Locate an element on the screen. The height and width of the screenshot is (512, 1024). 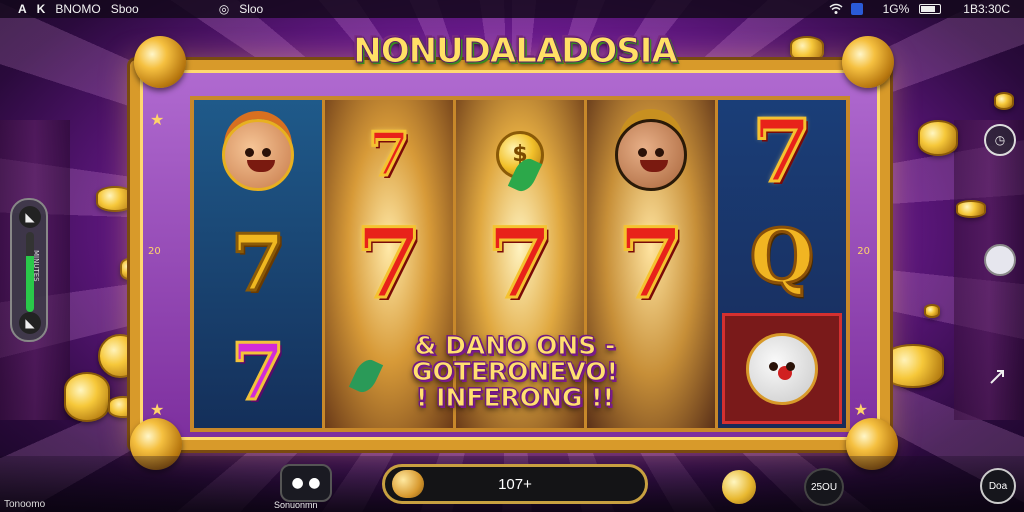
mouse-face-icon is located at coordinates (782, 368).